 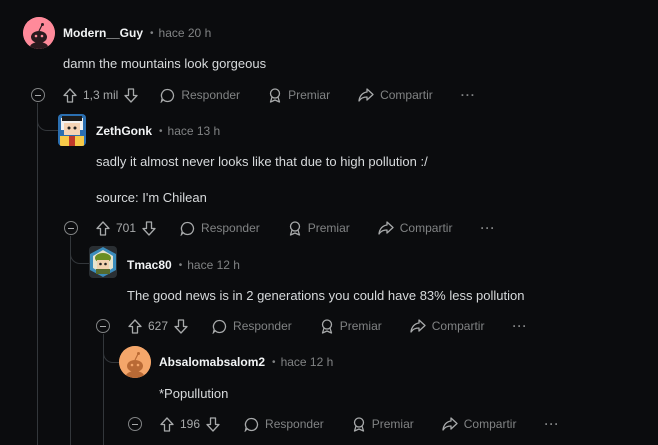 I want to click on vote-count: 196, so click(x=190, y=424).